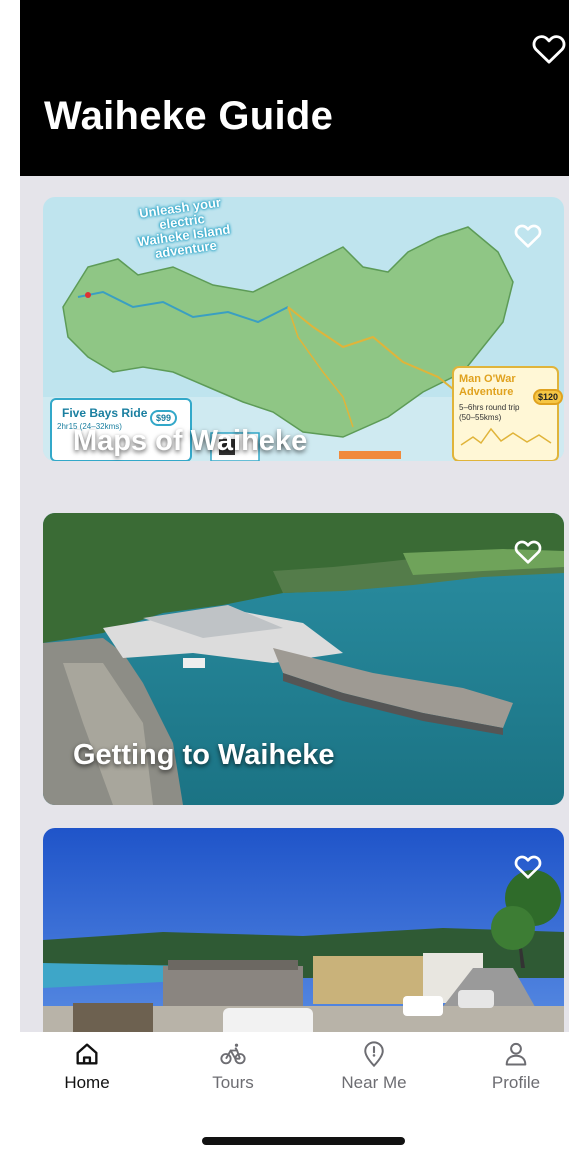 Image resolution: width=569 pixels, height=1150 pixels. I want to click on tab-near-me: Near Me, so click(374, 1070).